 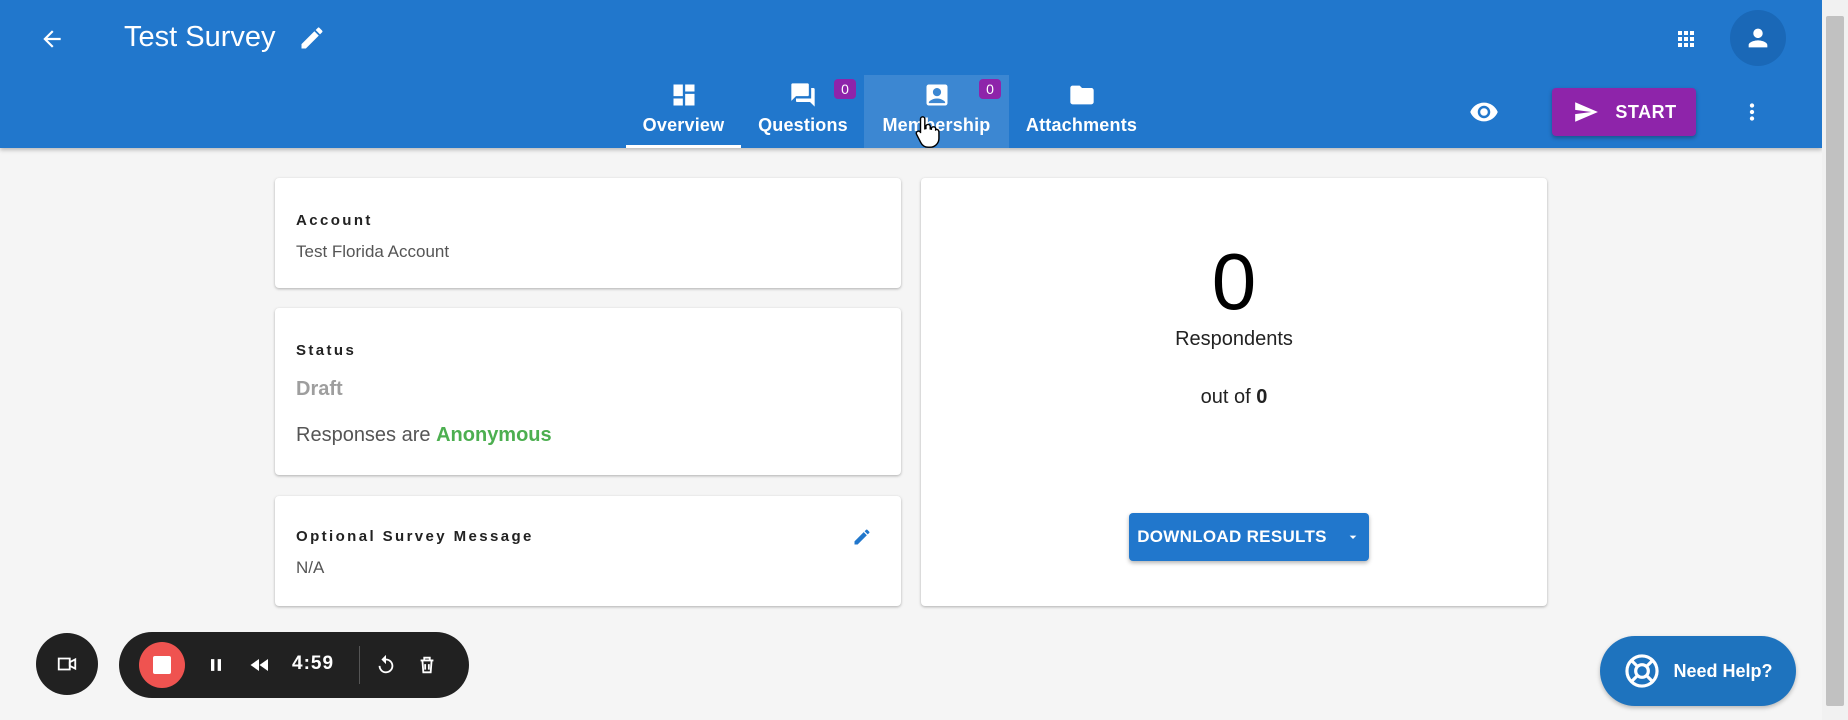 I want to click on arrow-back-icon, so click(x=52, y=39).